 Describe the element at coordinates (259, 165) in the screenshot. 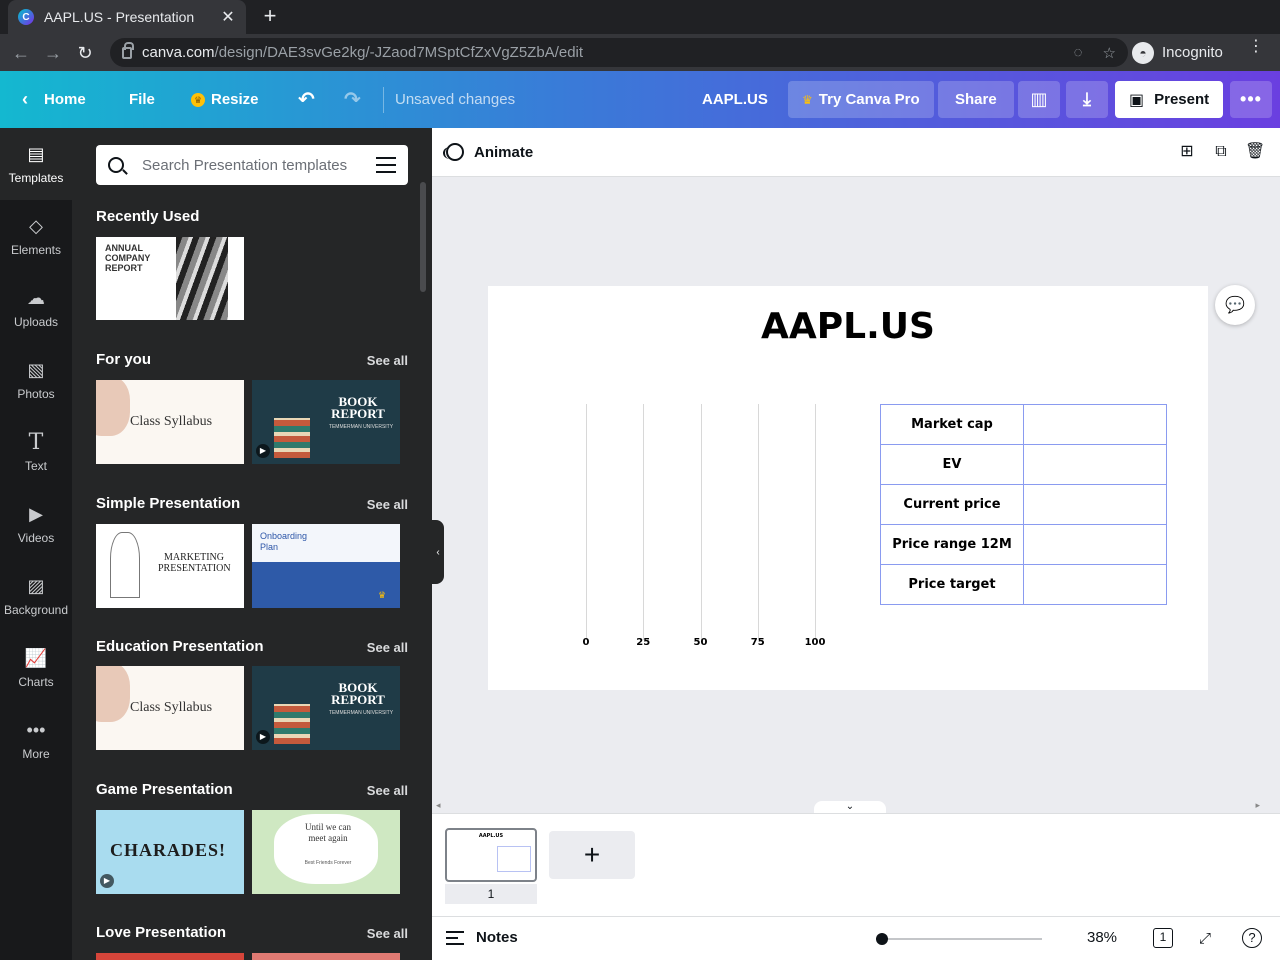

I see `search-input` at that location.